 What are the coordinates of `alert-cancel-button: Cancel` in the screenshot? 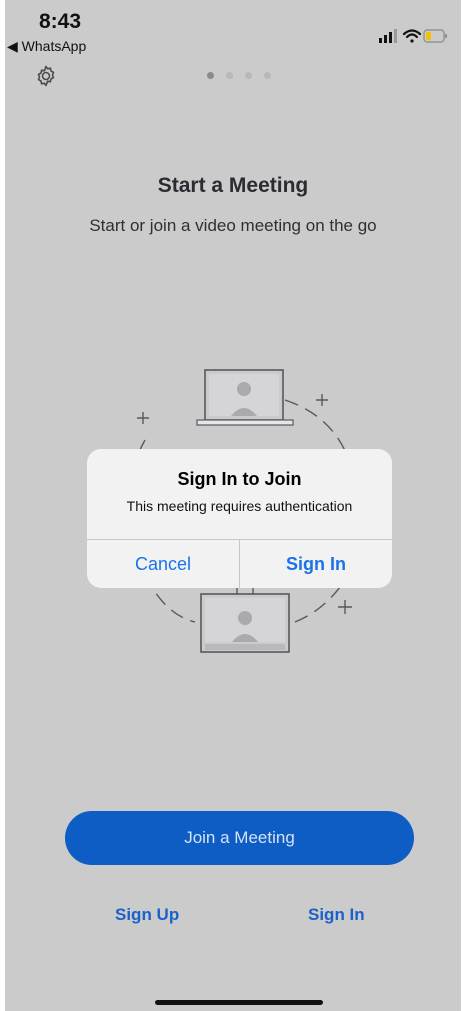 It's located at (163, 564).